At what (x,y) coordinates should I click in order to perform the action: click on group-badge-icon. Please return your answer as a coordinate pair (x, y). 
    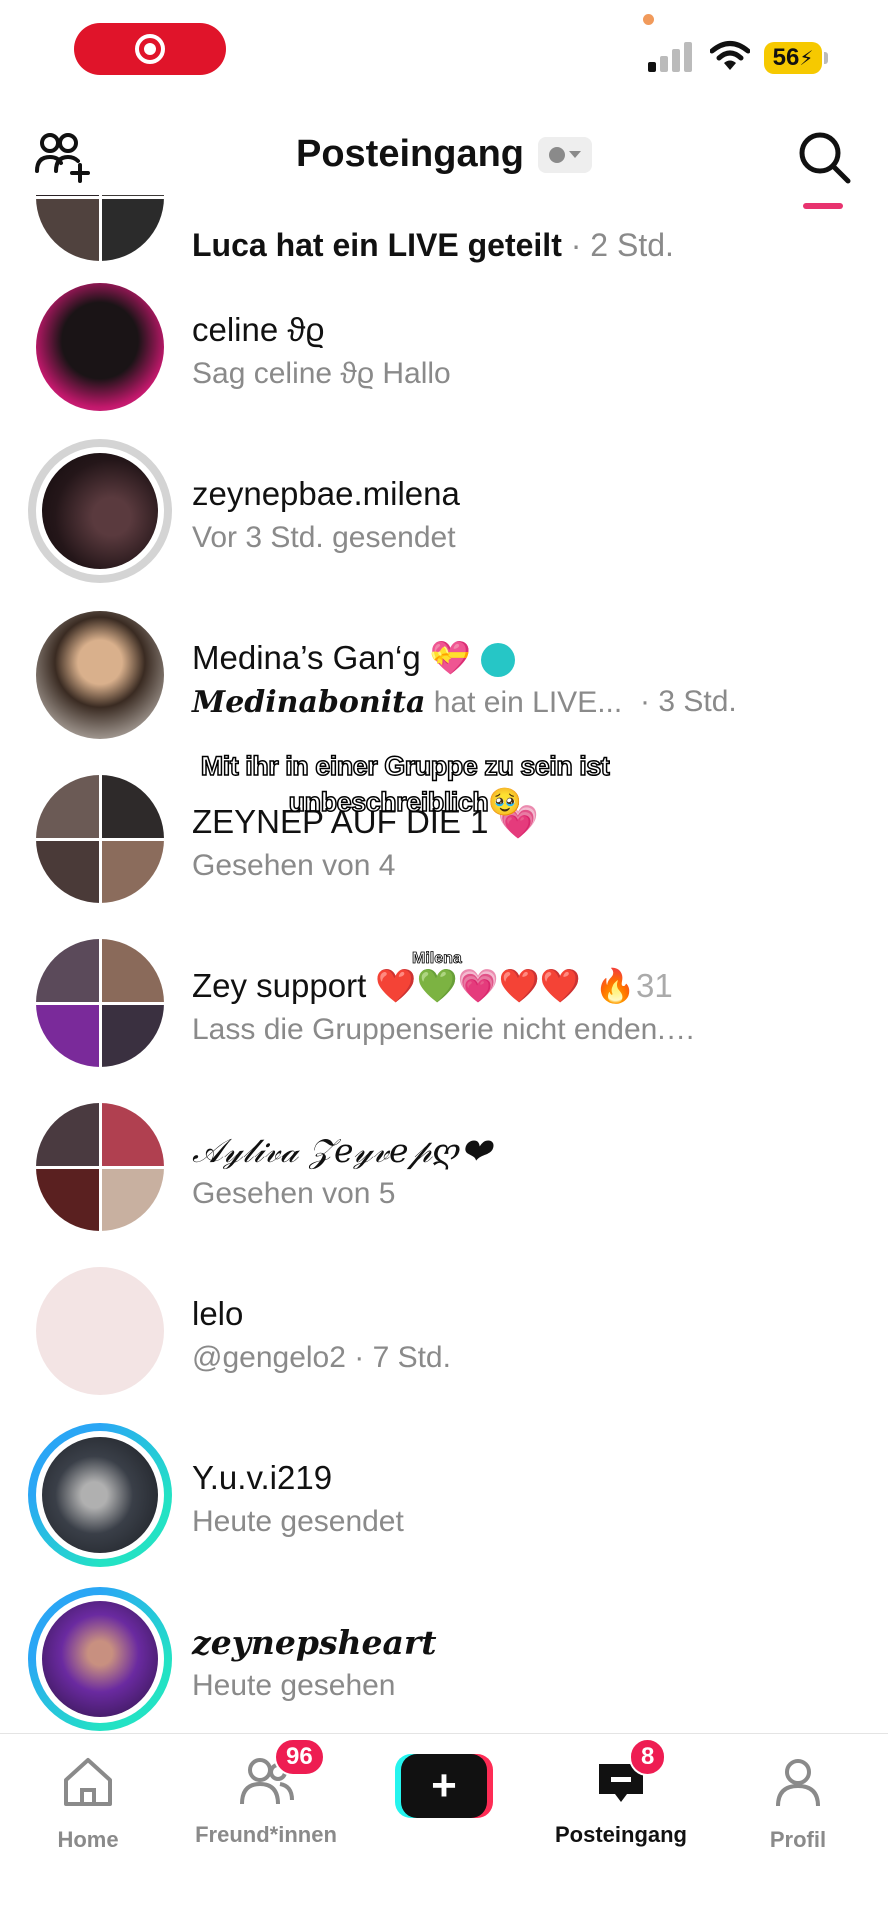
    Looking at the image, I should click on (497, 660).